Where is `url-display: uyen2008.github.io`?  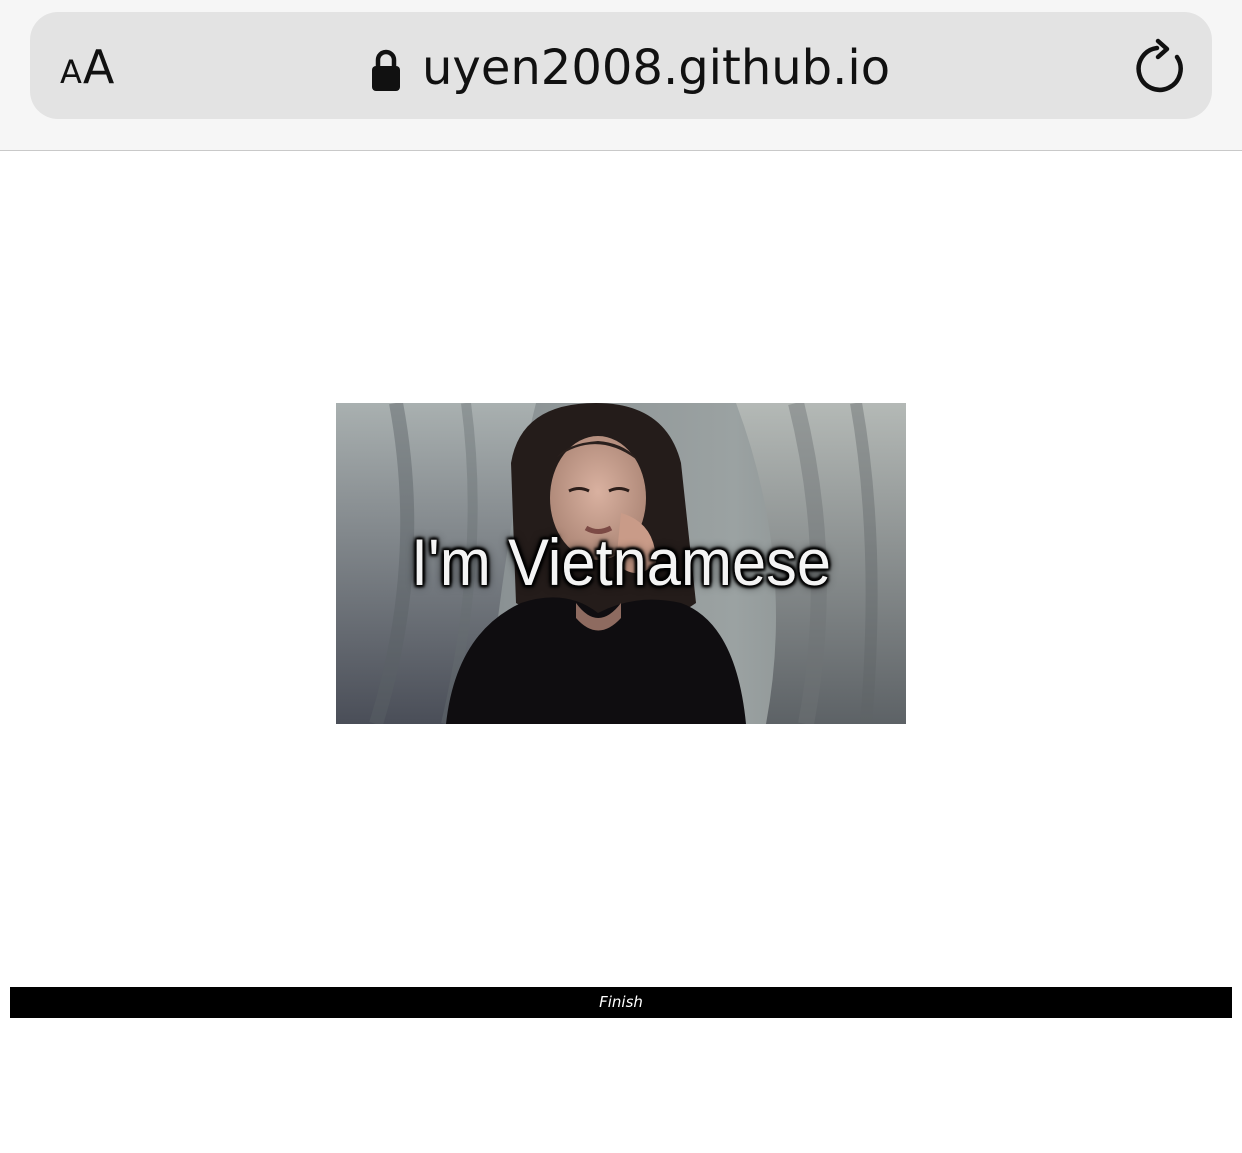 url-display: uyen2008.github.io is located at coordinates (630, 68).